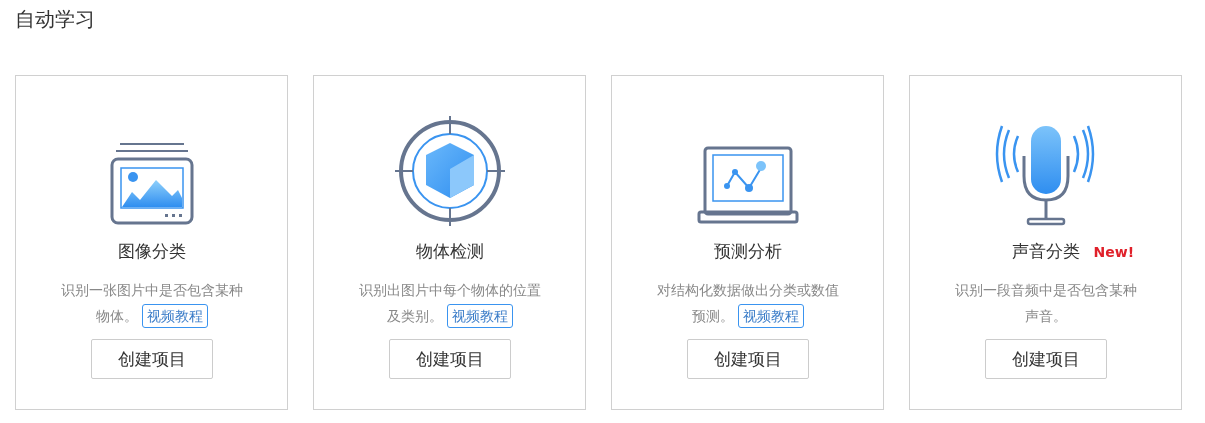 The width and height of the screenshot is (1205, 423). Describe the element at coordinates (1045, 251) in the screenshot. I see `card-title: 声音分类` at that location.